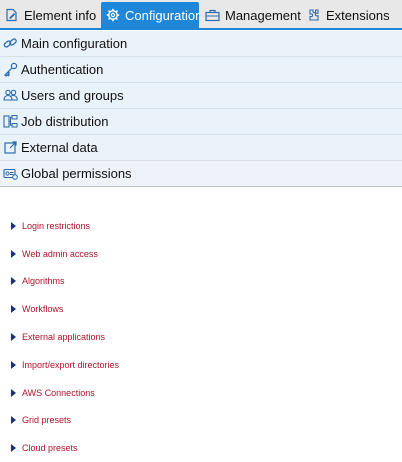 The height and width of the screenshot is (462, 402). What do you see at coordinates (201, 393) in the screenshot?
I see `list-item-aws-connections: AWS Connections` at bounding box center [201, 393].